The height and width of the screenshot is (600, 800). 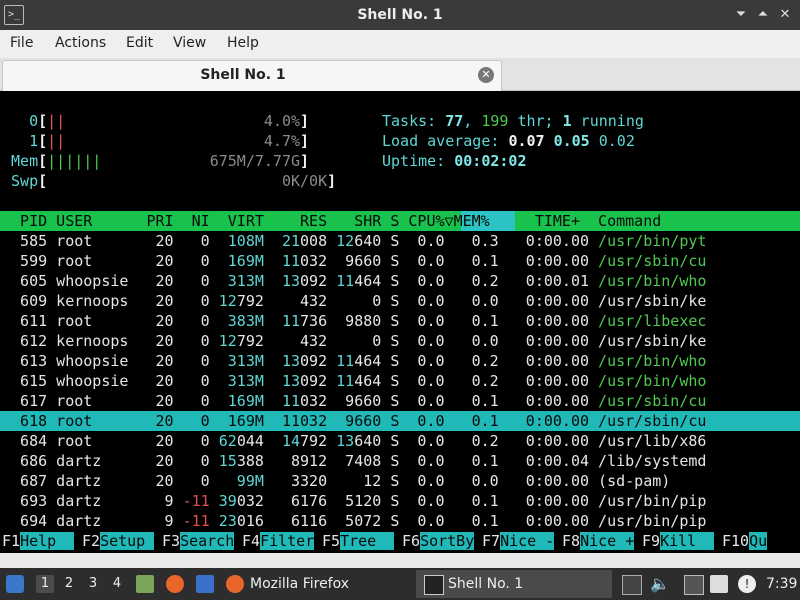 I want to click on uptime: Uptime: 00:02:02, so click(x=454, y=161).